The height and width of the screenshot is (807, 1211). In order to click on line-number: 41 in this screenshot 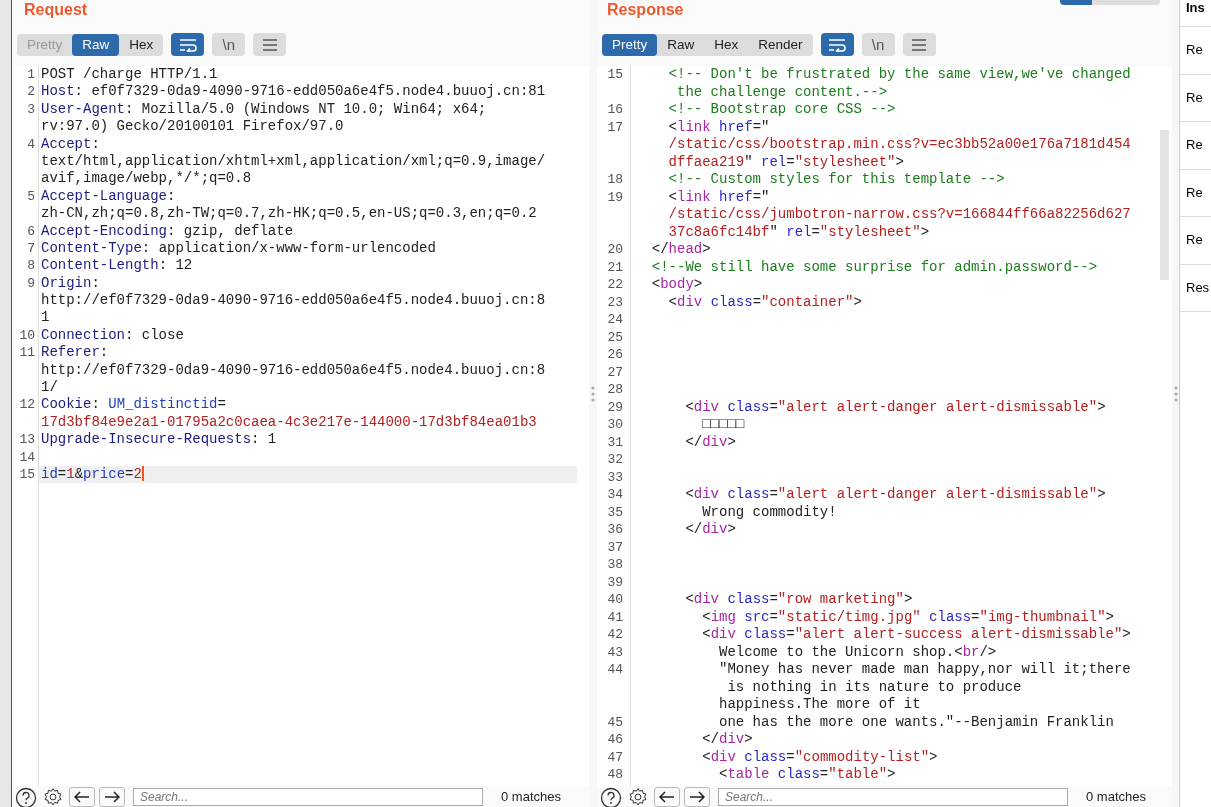, I will do `click(614, 617)`.